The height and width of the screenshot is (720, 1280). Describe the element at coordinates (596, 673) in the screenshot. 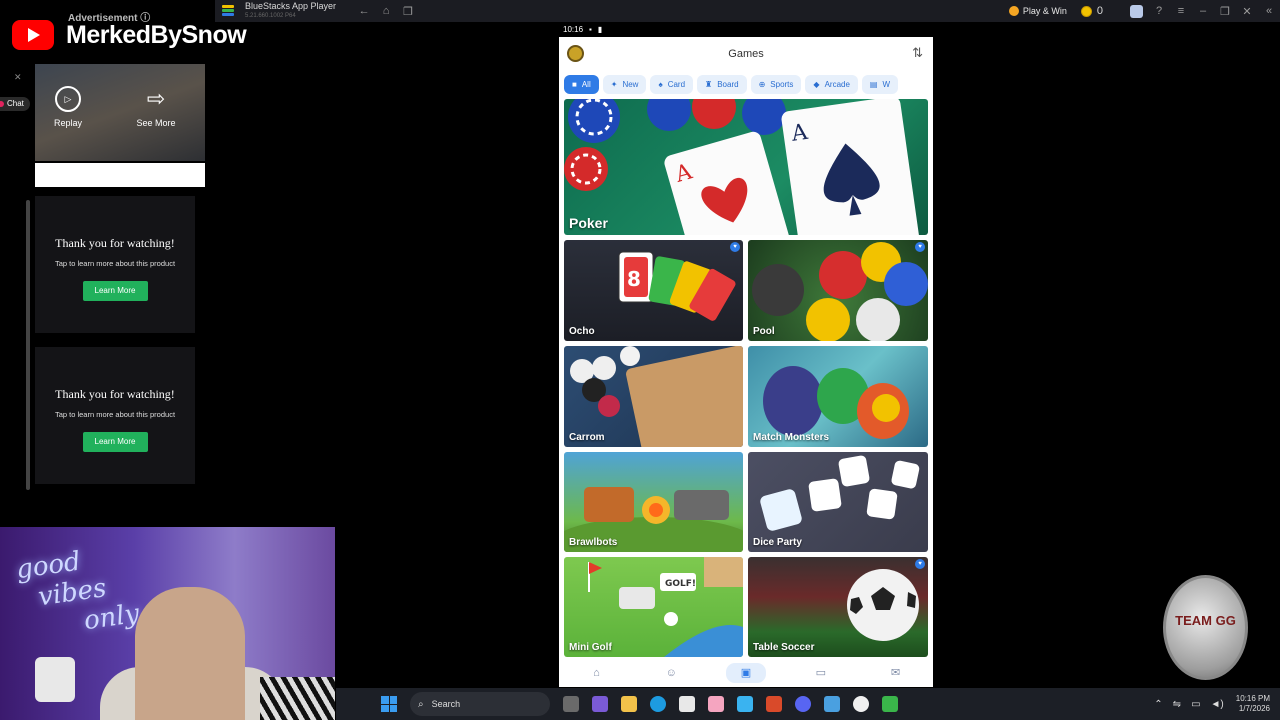

I see `nav-home-icon: ⌂` at that location.